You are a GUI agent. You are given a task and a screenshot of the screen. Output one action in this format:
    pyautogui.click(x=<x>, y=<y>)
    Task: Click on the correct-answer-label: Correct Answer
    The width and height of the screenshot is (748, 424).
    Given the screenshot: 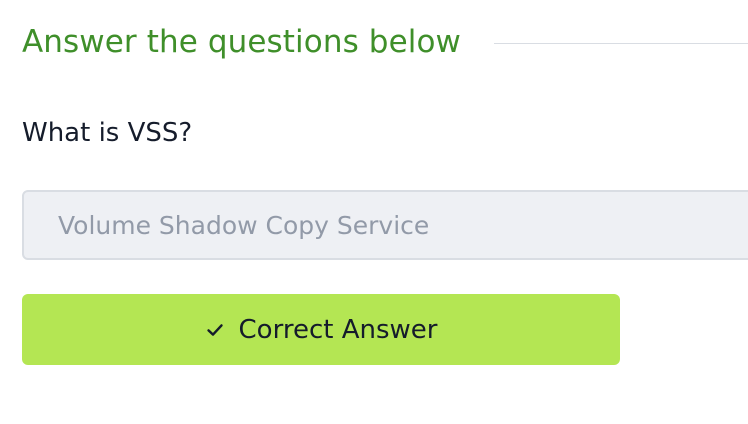 What is the action you would take?
    pyautogui.click(x=338, y=329)
    